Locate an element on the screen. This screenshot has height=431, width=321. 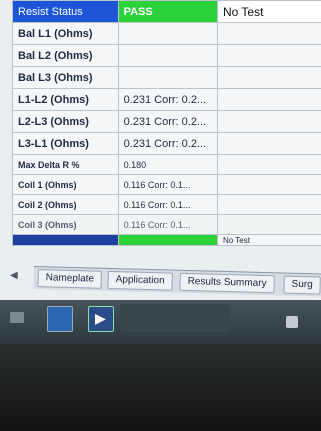
tab-nameplate: Nameplate is located at coordinates (70, 279).